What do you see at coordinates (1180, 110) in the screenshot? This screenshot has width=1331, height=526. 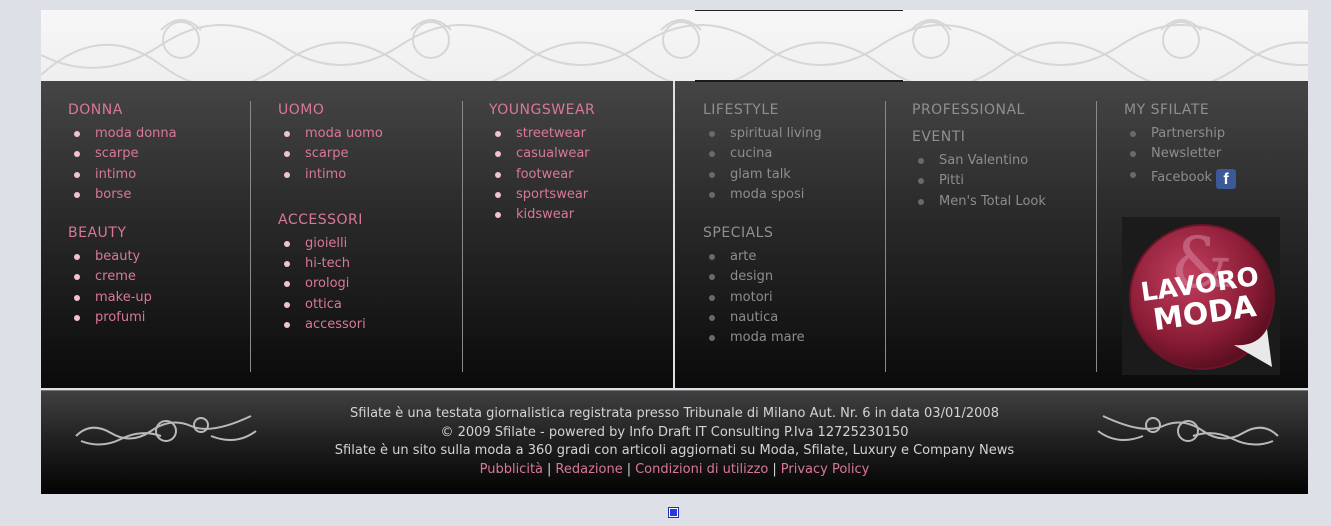 I see `menu-heading-my-sfilate: MY SFILATE` at bounding box center [1180, 110].